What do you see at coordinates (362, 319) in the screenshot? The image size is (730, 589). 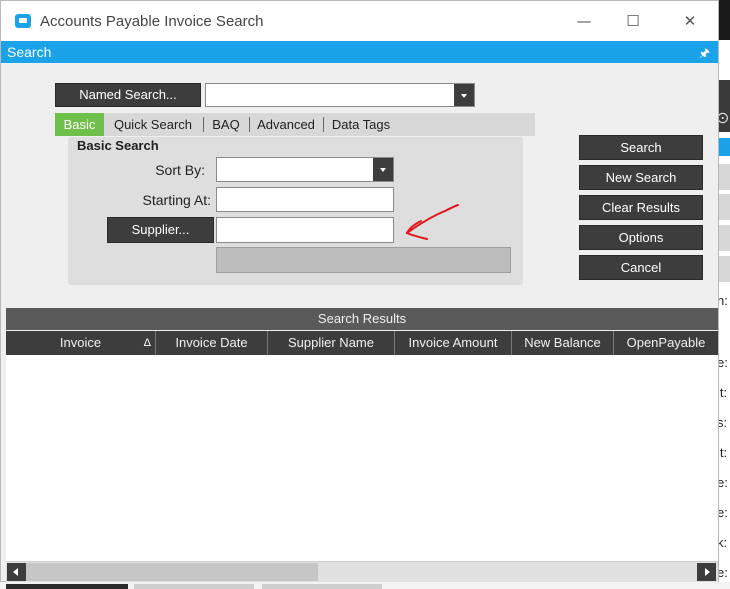 I see `search-results-title: Search Results` at bounding box center [362, 319].